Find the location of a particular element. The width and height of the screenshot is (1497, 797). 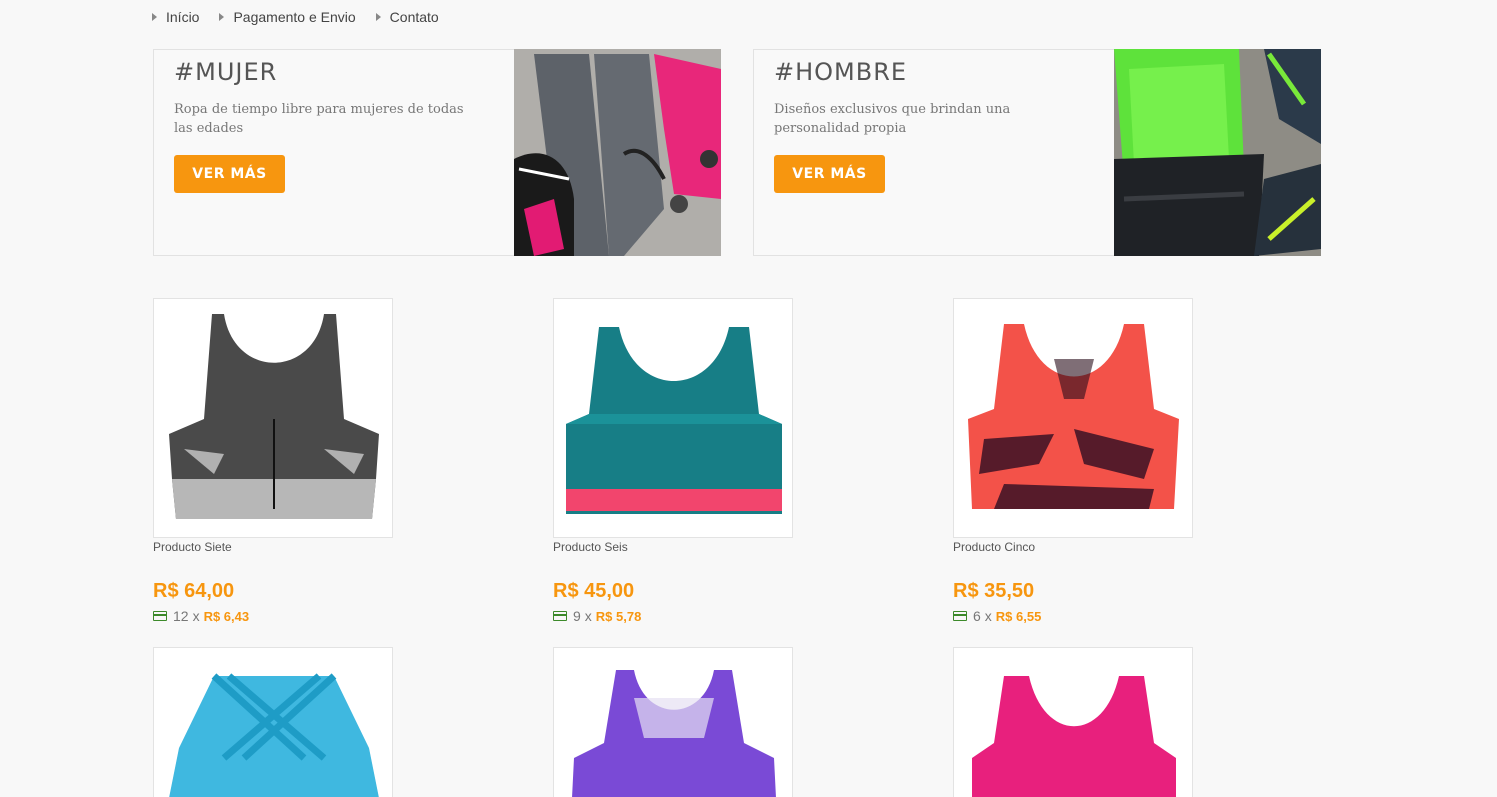

installment-amount: R$ 6,55 is located at coordinates (1018, 616).